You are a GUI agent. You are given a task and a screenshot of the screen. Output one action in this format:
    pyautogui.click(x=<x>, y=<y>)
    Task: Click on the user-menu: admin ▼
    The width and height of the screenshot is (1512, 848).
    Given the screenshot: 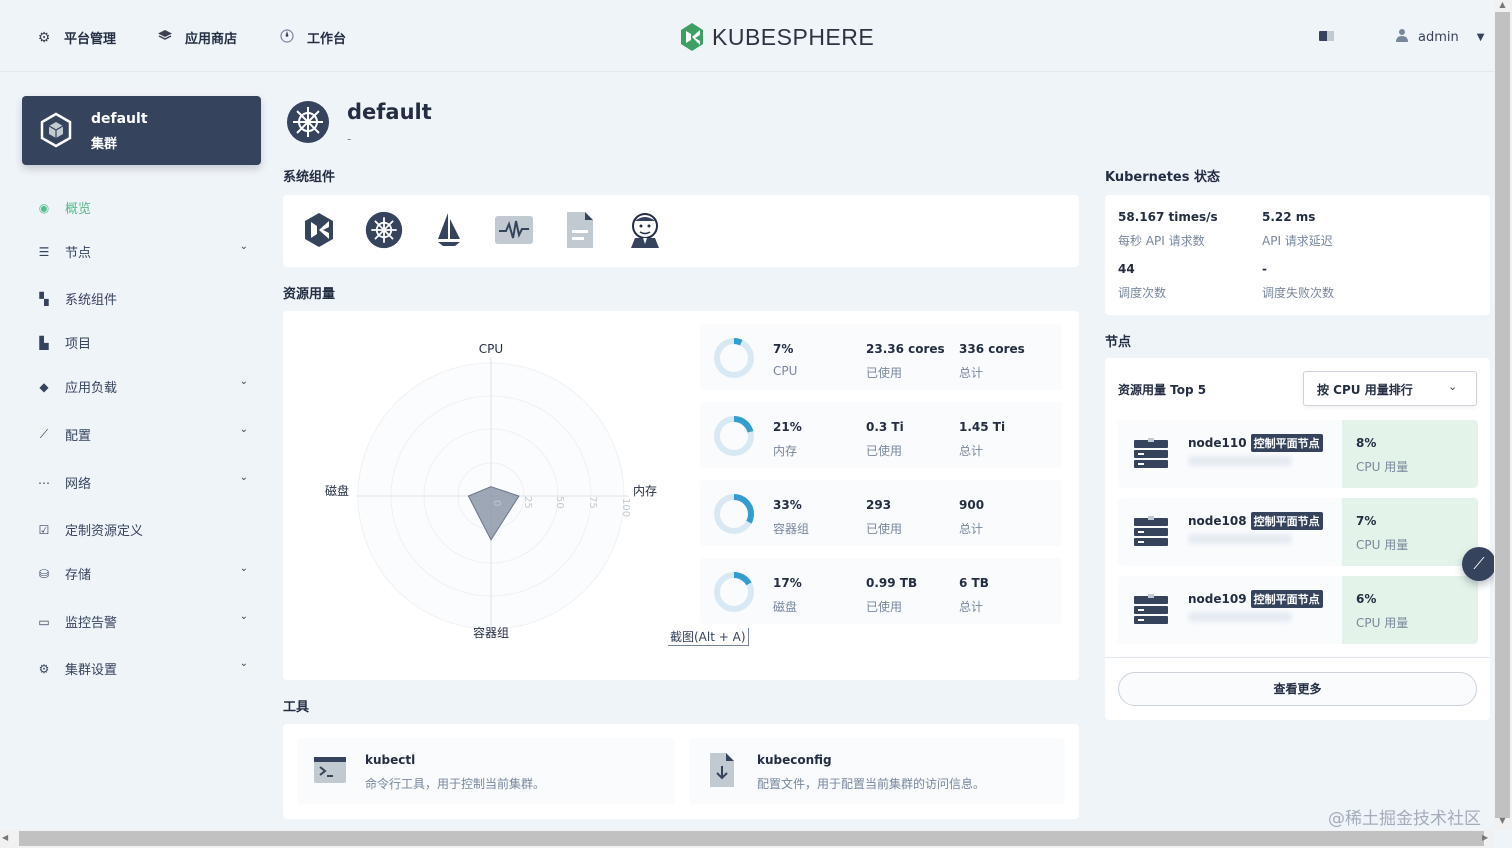 What is the action you would take?
    pyautogui.click(x=1440, y=37)
    